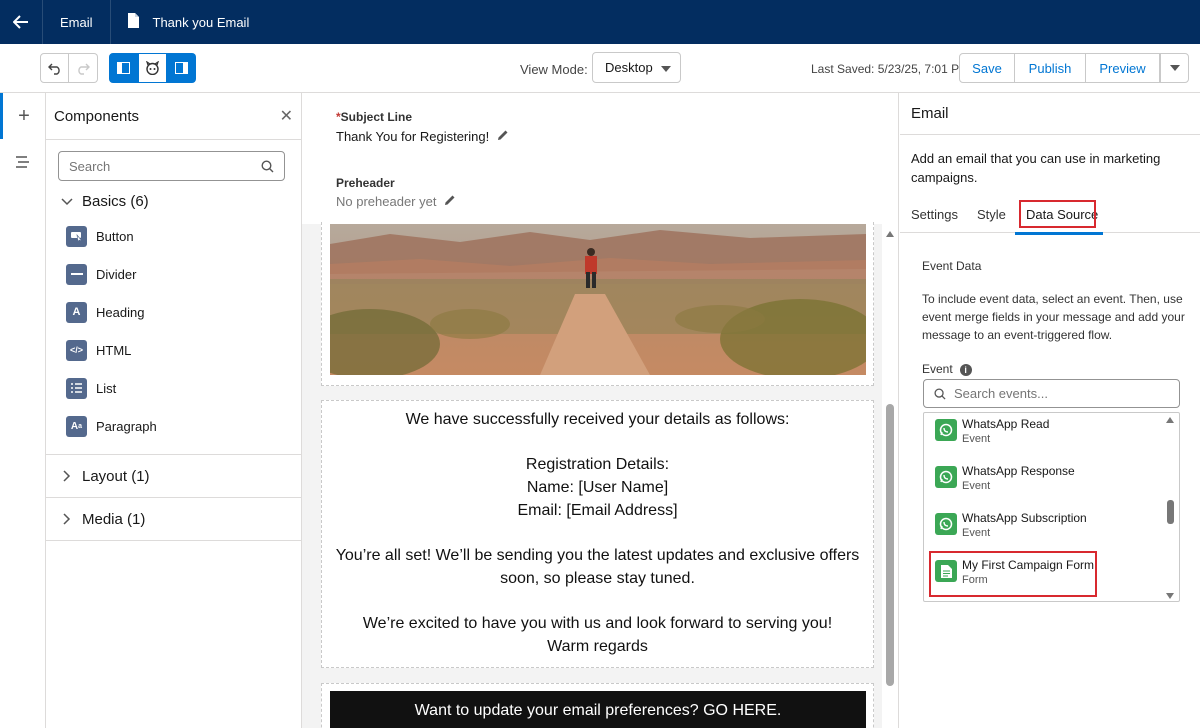 Image resolution: width=1200 pixels, height=728 pixels. I want to click on chevron-right-icon, so click(67, 476).